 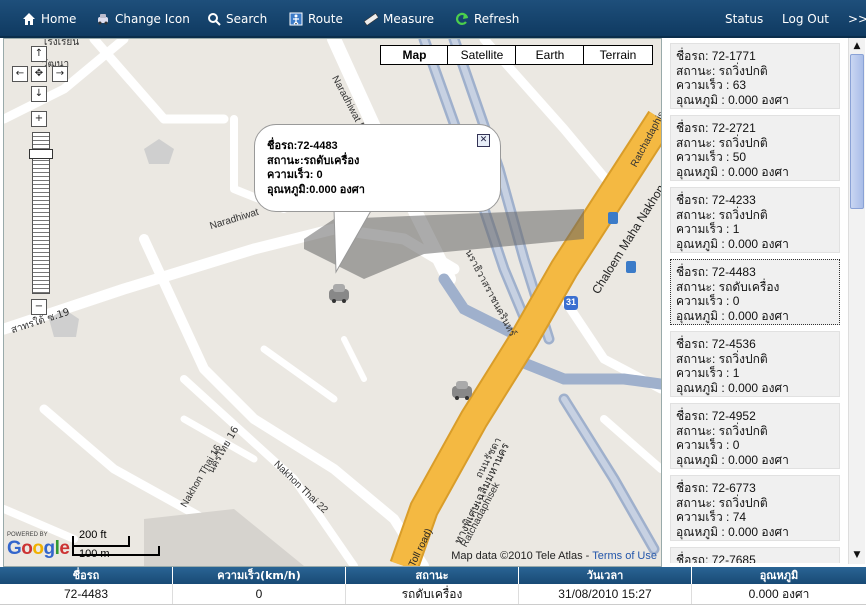 What do you see at coordinates (520, 556) in the screenshot?
I see `copyright-text: Map data ©2010 Tele Atlas -` at bounding box center [520, 556].